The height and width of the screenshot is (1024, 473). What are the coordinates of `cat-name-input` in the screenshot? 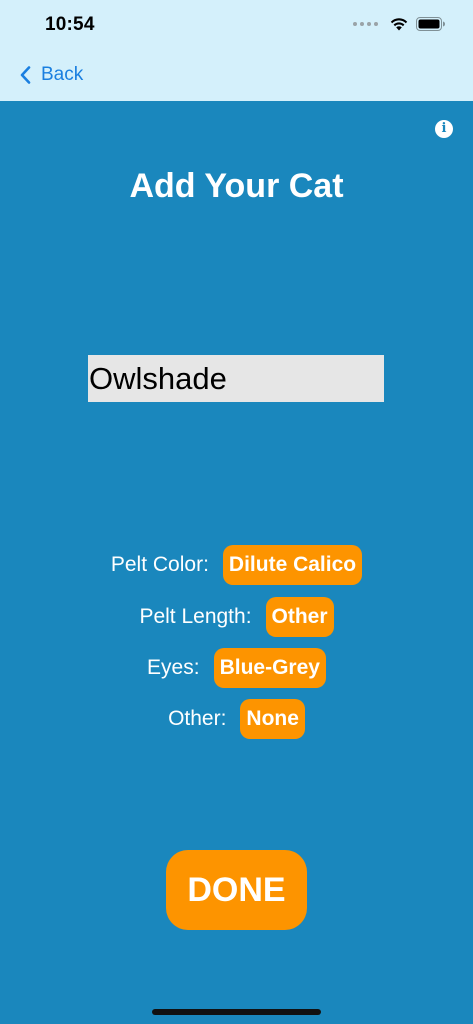 It's located at (236, 378).